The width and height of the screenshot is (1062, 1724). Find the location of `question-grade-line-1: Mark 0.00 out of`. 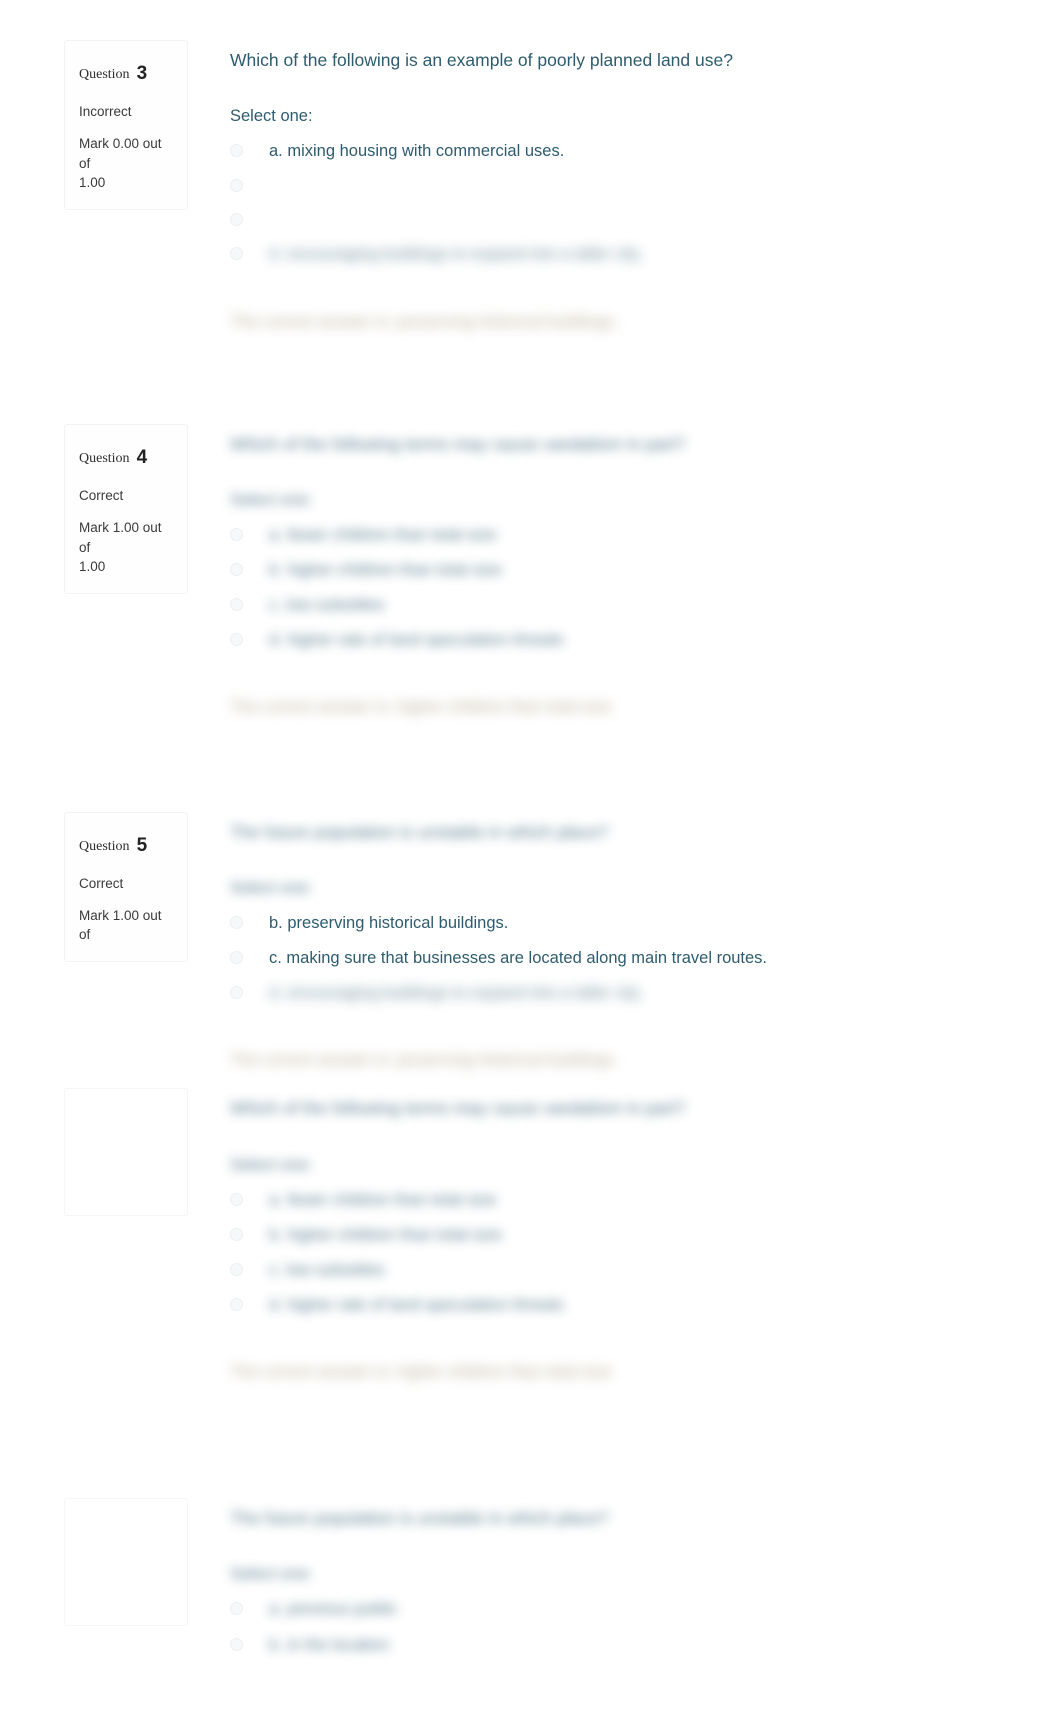

question-grade-line-1: Mark 0.00 out of is located at coordinates (120, 153).